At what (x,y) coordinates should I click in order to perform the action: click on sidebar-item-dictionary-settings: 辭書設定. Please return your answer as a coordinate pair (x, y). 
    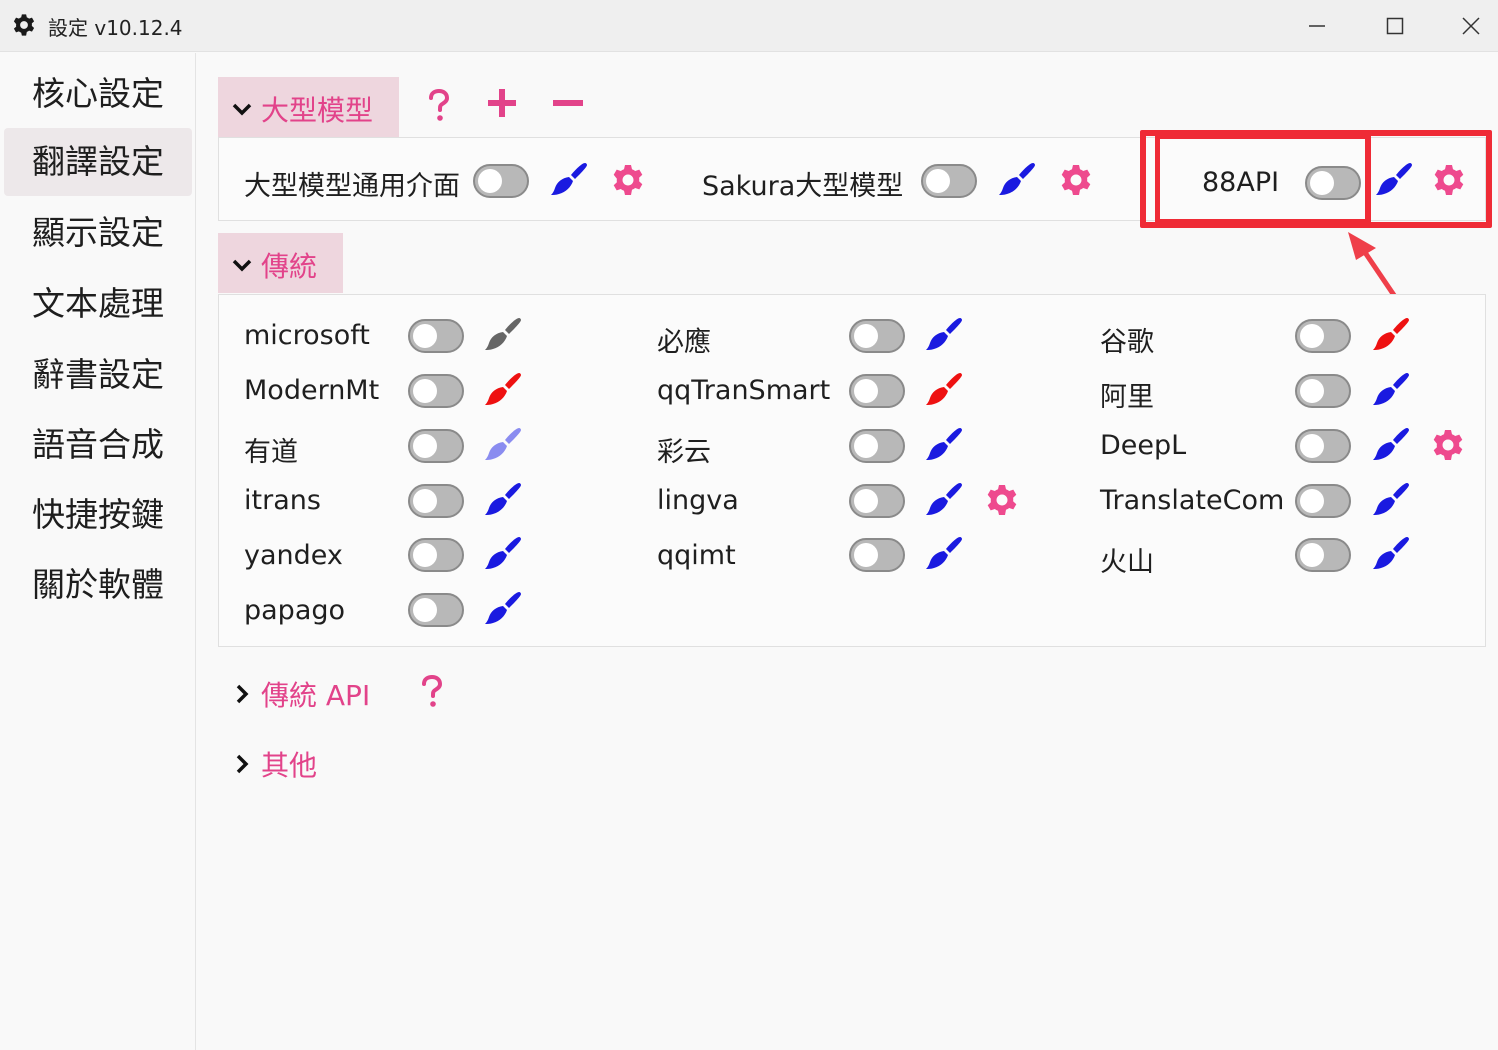
    Looking at the image, I should click on (98, 375).